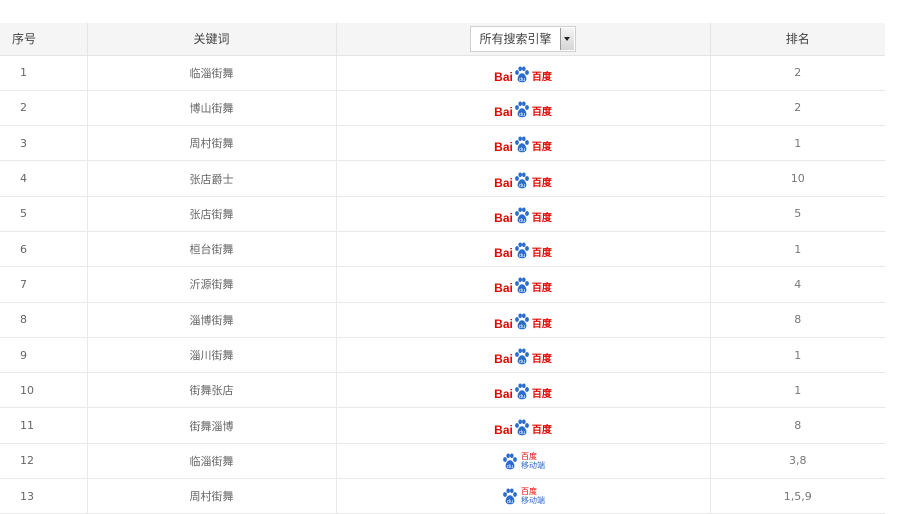  What do you see at coordinates (43, 390) in the screenshot?
I see `row-index: 10` at bounding box center [43, 390].